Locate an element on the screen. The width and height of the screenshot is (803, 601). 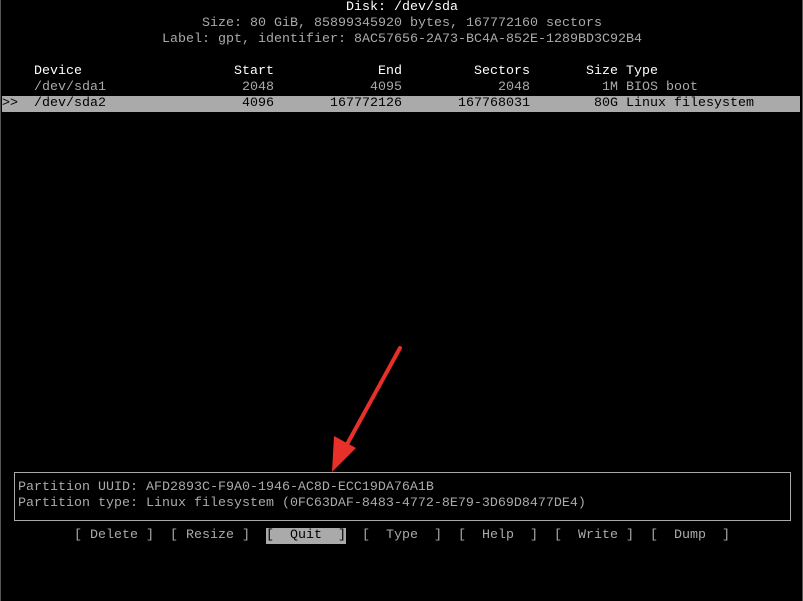
arrow-shaft is located at coordinates (372, 398).